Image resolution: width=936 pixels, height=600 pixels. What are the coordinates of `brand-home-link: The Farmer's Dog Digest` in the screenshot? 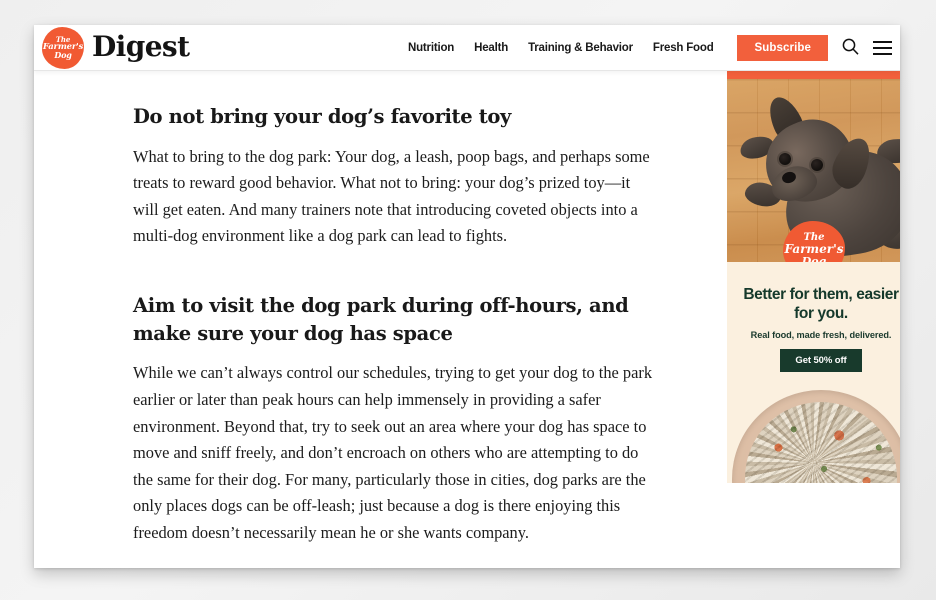 It's located at (116, 47).